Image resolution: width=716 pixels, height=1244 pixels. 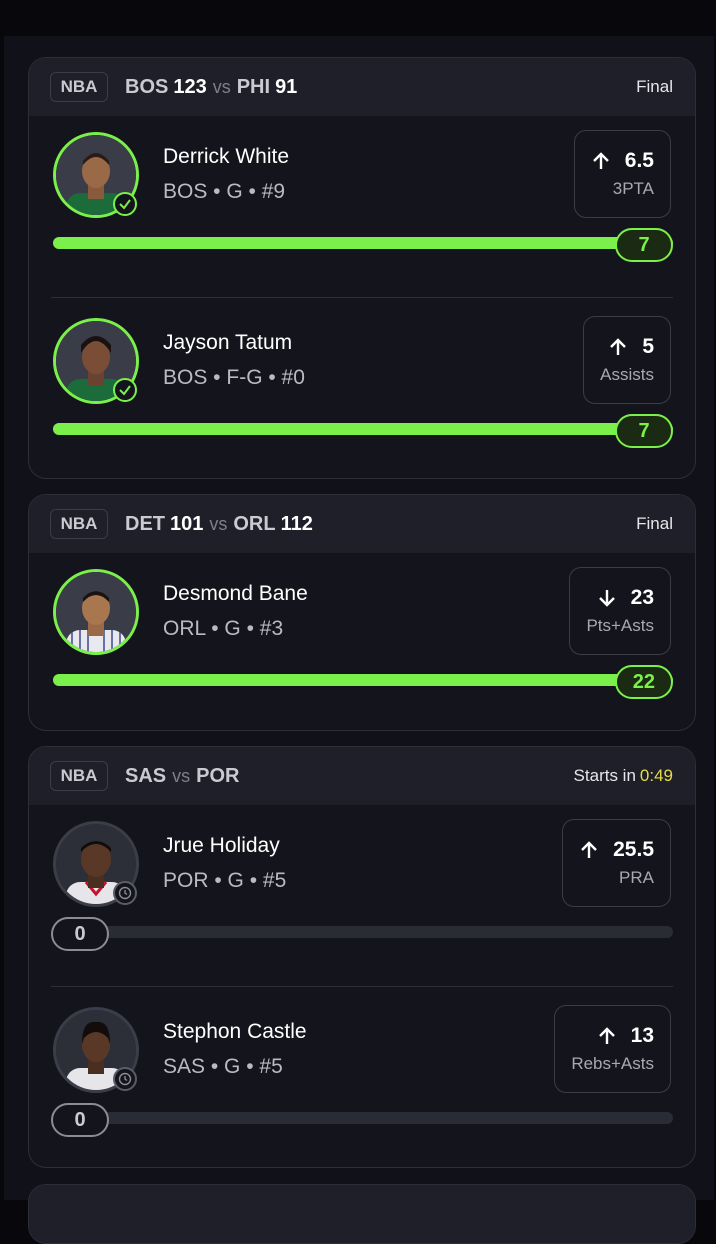 What do you see at coordinates (286, 86) in the screenshot?
I see `away-score: 91` at bounding box center [286, 86].